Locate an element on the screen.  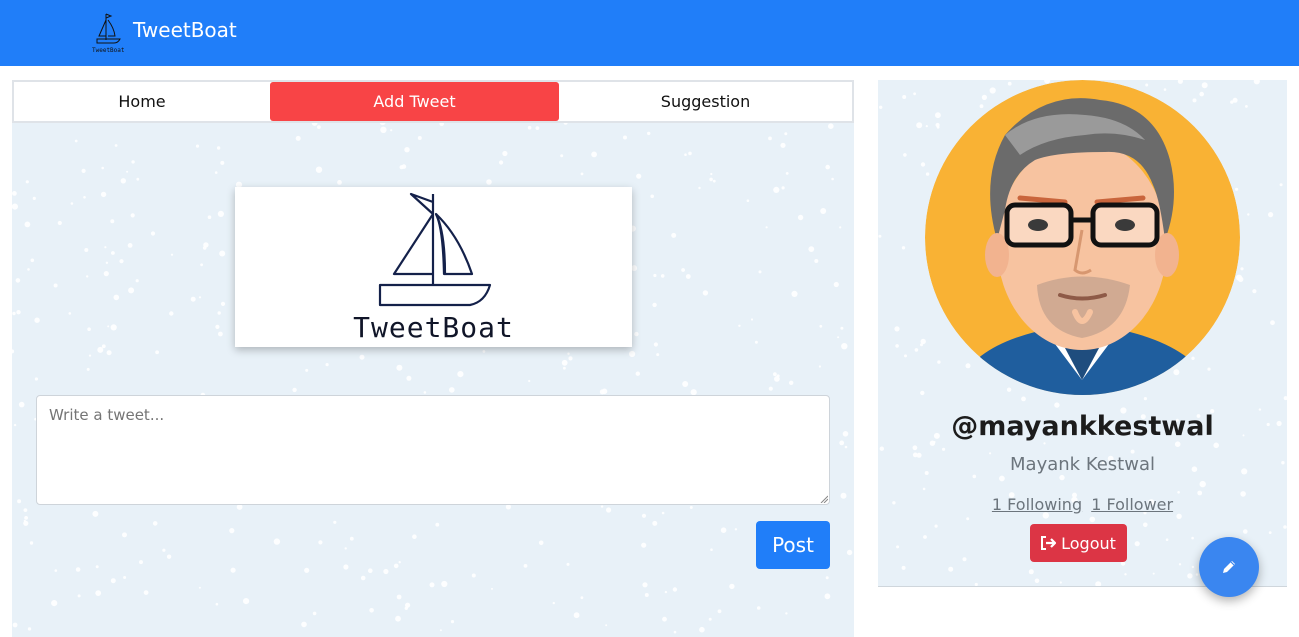
resize-handle-icon is located at coordinates (824, 499).